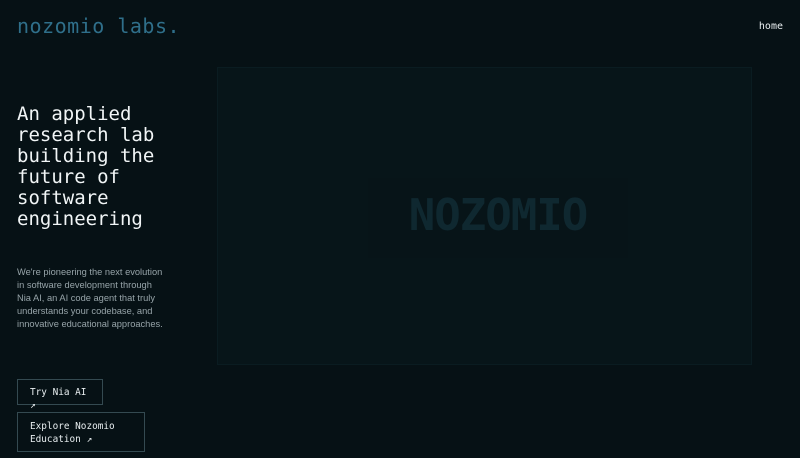 The height and width of the screenshot is (458, 800). Describe the element at coordinates (61, 439) in the screenshot. I see `explore-education-label-line2: Education ↗` at that location.